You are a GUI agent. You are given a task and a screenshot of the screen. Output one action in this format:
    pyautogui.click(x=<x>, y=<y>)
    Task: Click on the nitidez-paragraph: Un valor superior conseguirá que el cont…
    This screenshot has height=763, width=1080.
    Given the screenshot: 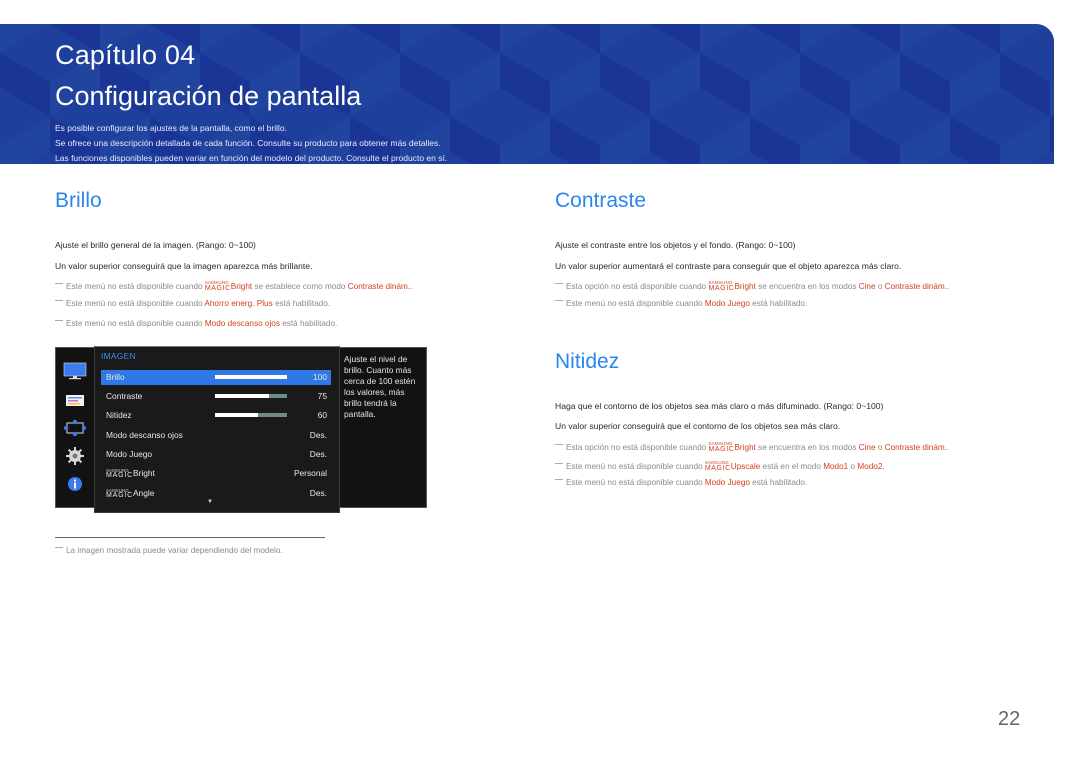 What is the action you would take?
    pyautogui.click(x=698, y=426)
    